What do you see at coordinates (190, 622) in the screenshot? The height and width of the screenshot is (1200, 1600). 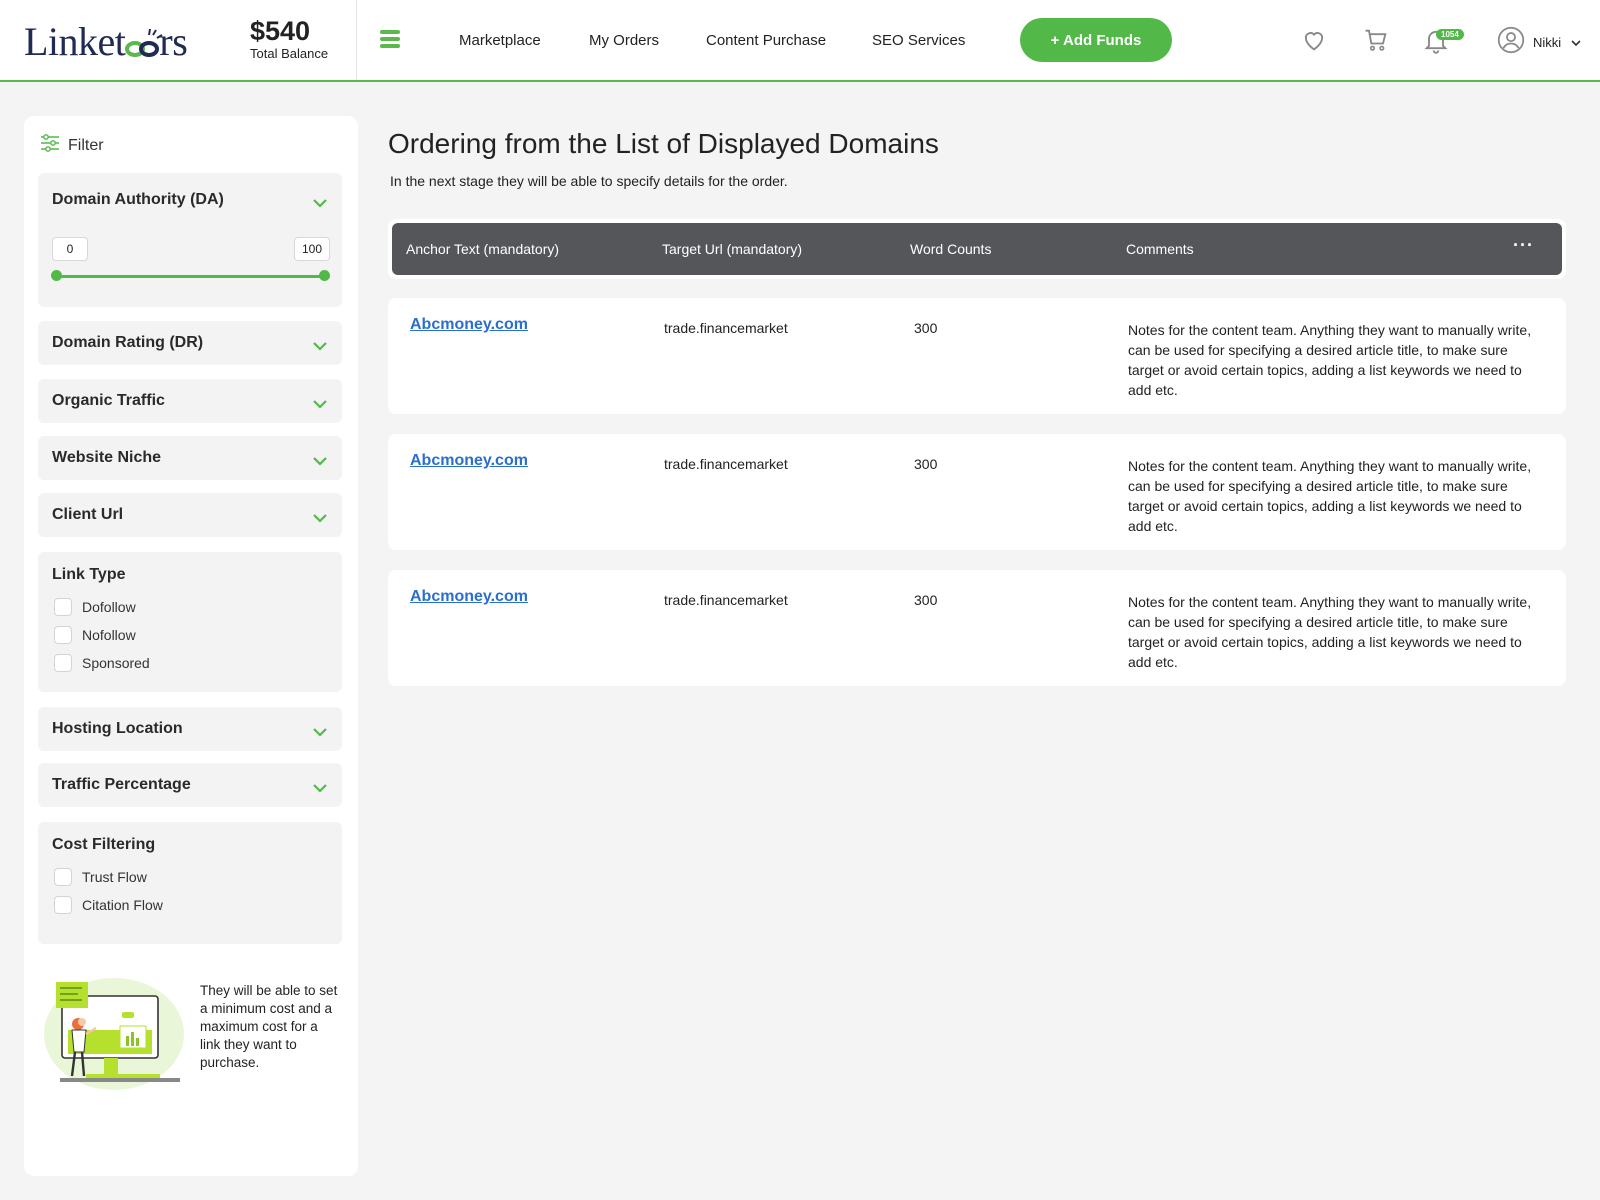 I see `link-type-filter: Link Type Dofollow Nofollow Sponsored` at bounding box center [190, 622].